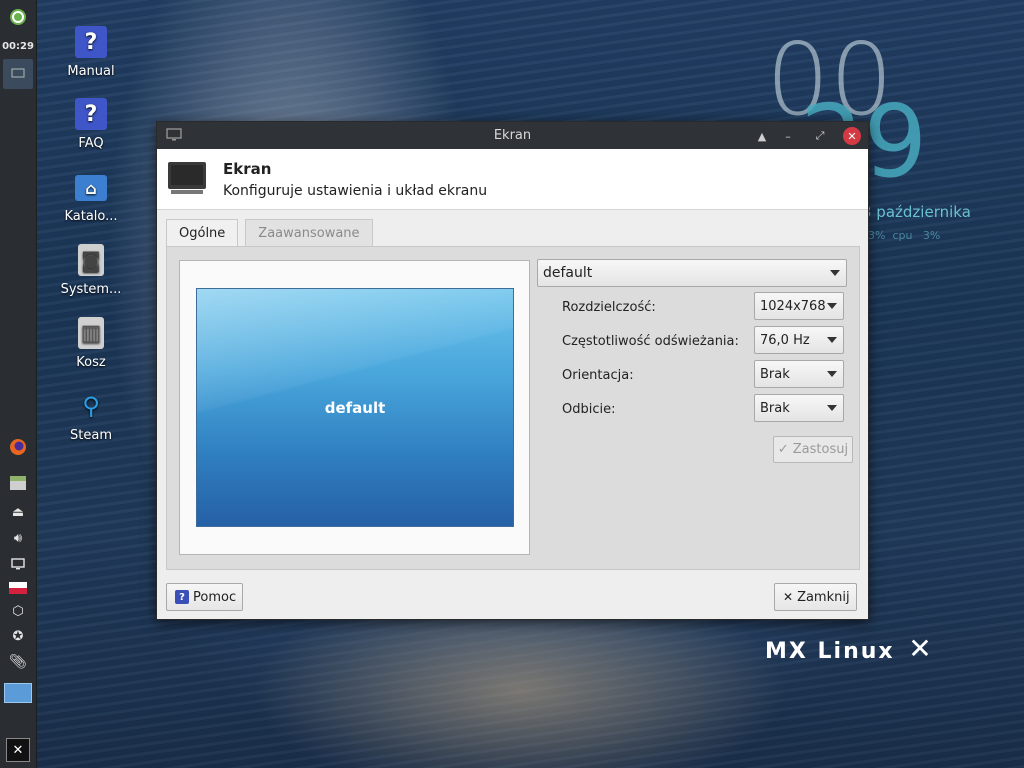 Image resolution: width=1024 pixels, height=768 pixels. Describe the element at coordinates (820, 449) in the screenshot. I see `apply-button-label: Zastosuj` at that location.